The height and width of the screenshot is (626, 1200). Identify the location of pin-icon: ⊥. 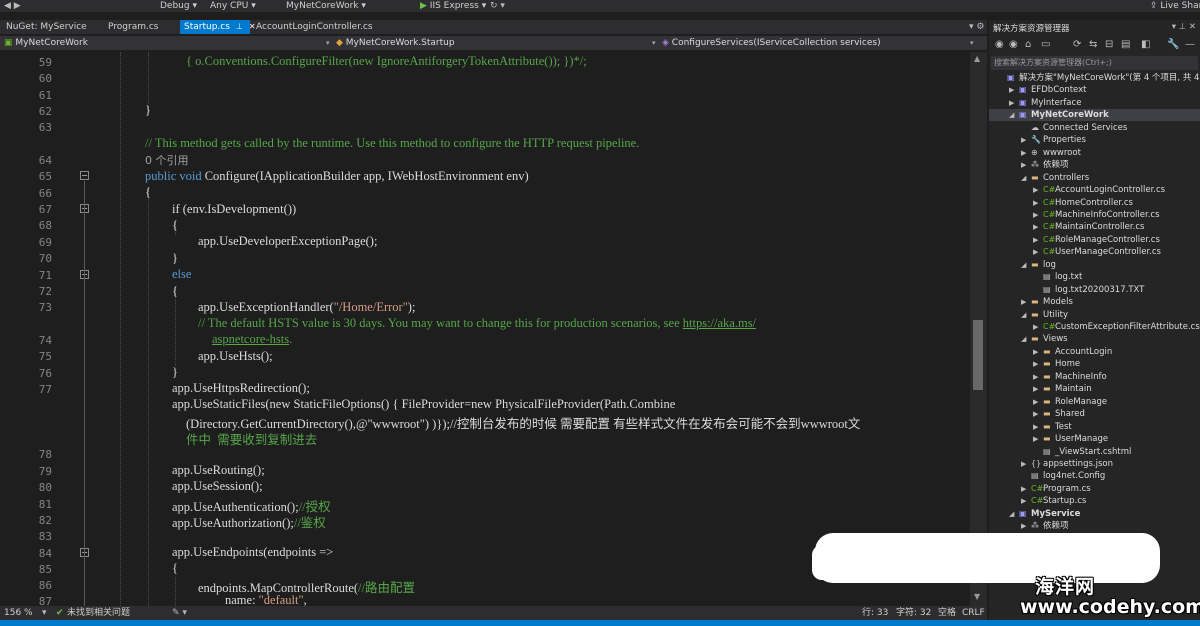
(239, 26).